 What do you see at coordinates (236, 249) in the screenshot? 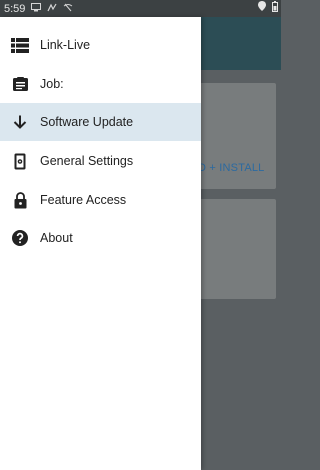
I see `content-card` at bounding box center [236, 249].